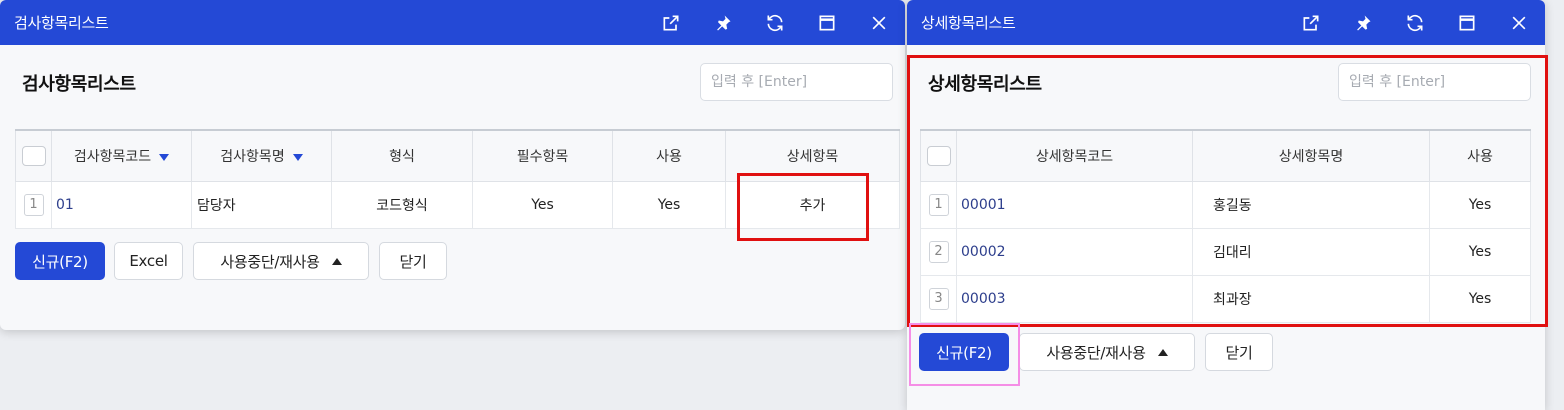  I want to click on table-row: 1 01 담당자 코드형식 Yes Yes 추가, so click(457, 205).